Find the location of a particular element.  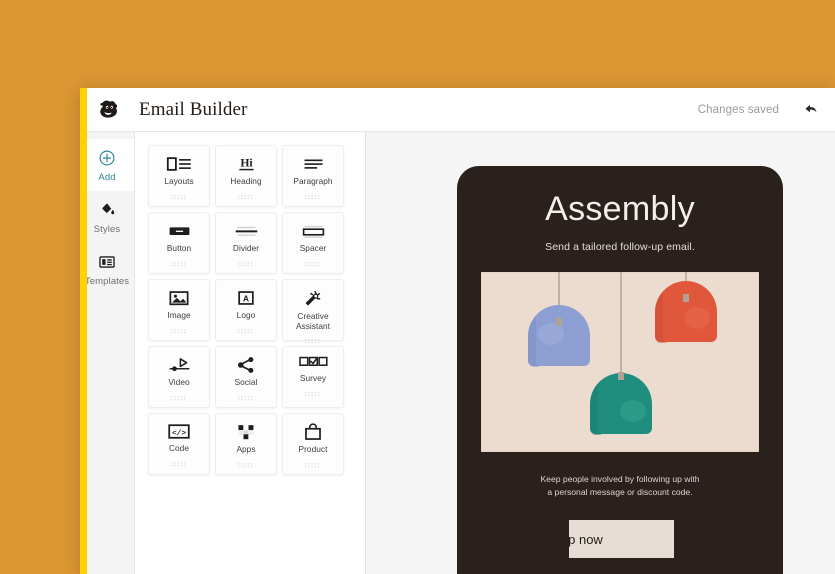

block-card-apps: Apps is located at coordinates (246, 444).